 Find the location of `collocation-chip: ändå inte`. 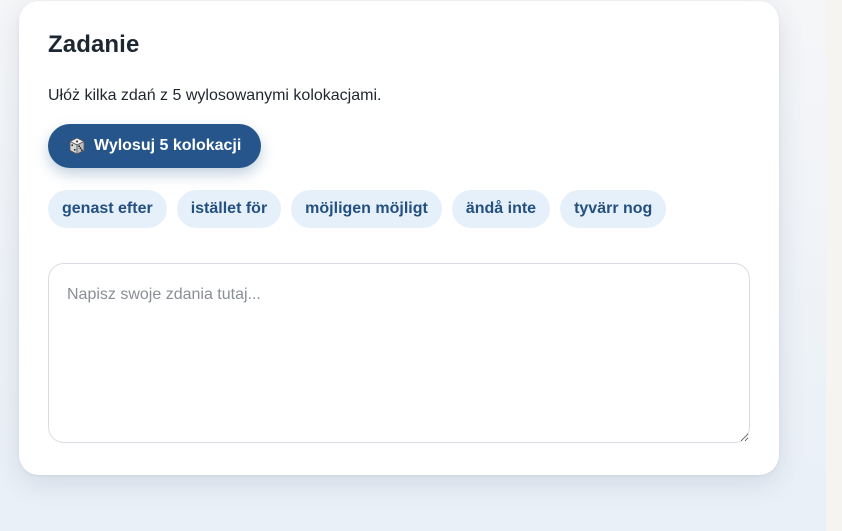

collocation-chip: ändå inte is located at coordinates (501, 209).